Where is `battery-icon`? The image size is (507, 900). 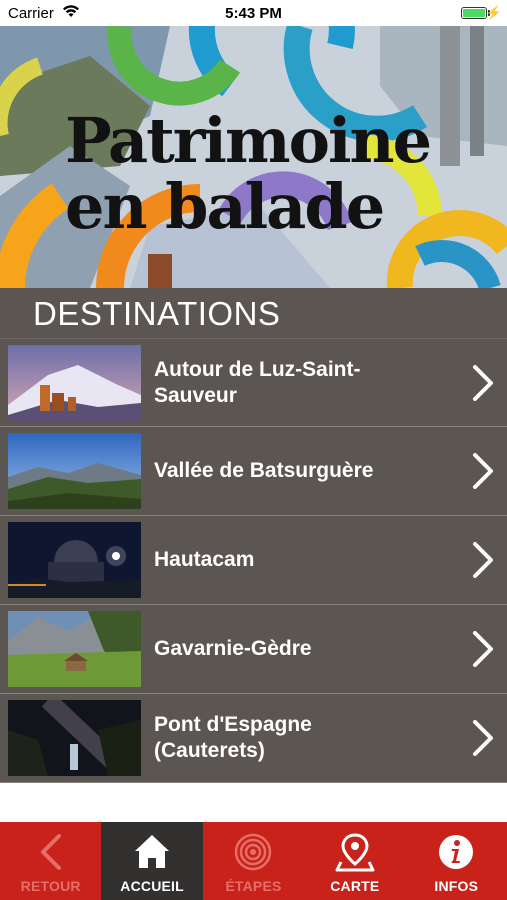 battery-icon is located at coordinates (474, 13).